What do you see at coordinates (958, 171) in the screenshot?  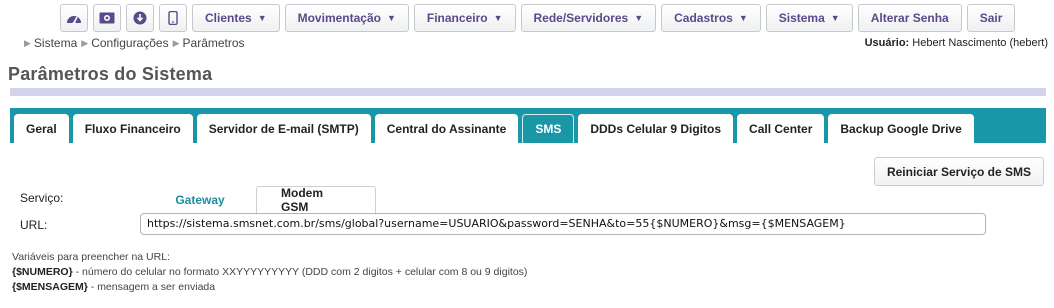 I see `restart-sms-service-button: Reiniciar Serviço de SMS` at bounding box center [958, 171].